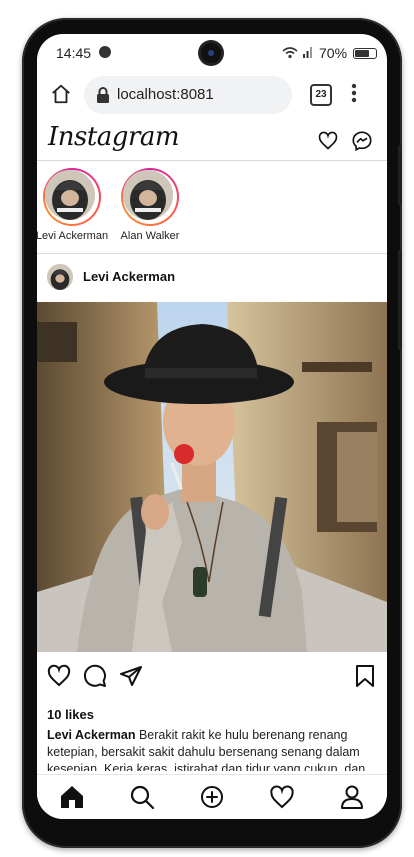  Describe the element at coordinates (333, 53) in the screenshot. I see `battery-percent: 70%` at that location.